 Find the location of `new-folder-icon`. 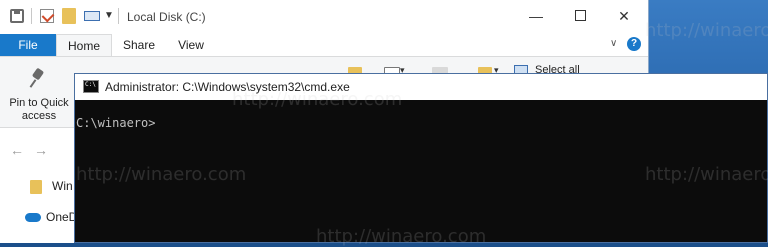

new-folder-icon is located at coordinates (69, 16).